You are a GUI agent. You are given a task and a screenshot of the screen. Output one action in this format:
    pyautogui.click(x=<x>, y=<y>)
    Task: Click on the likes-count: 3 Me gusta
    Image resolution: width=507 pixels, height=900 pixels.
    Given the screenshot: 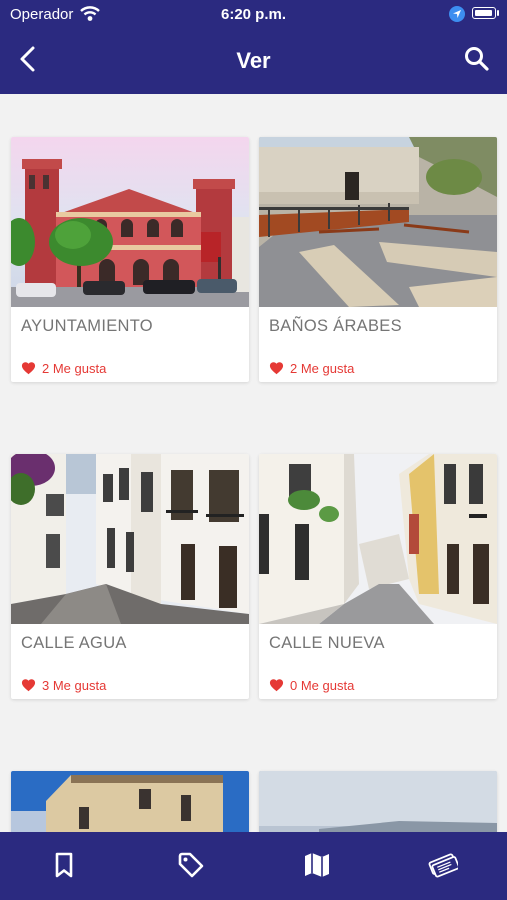 What is the action you would take?
    pyautogui.click(x=74, y=685)
    